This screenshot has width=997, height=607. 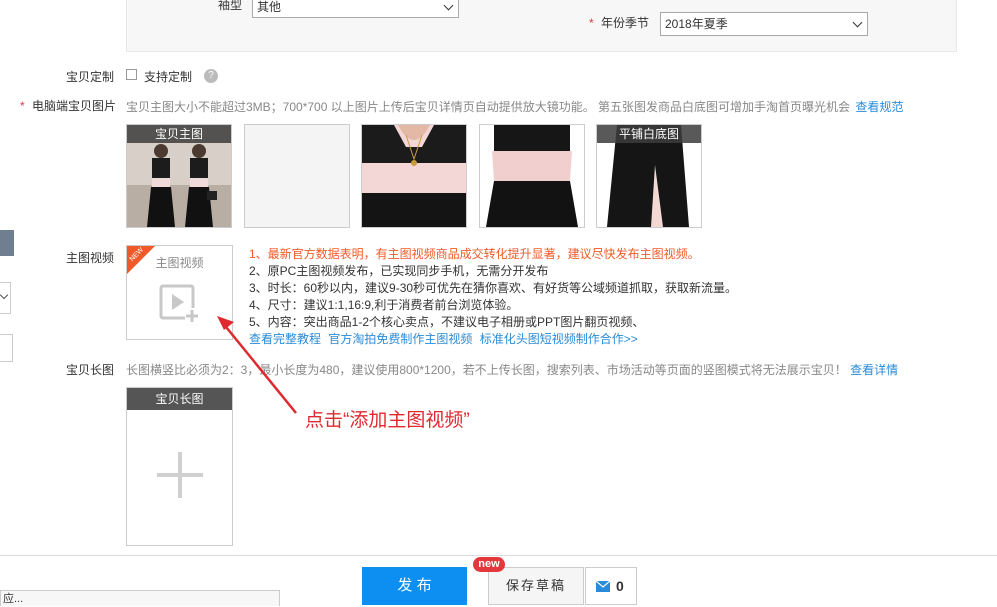 I want to click on message-count: 0, so click(x=620, y=586).